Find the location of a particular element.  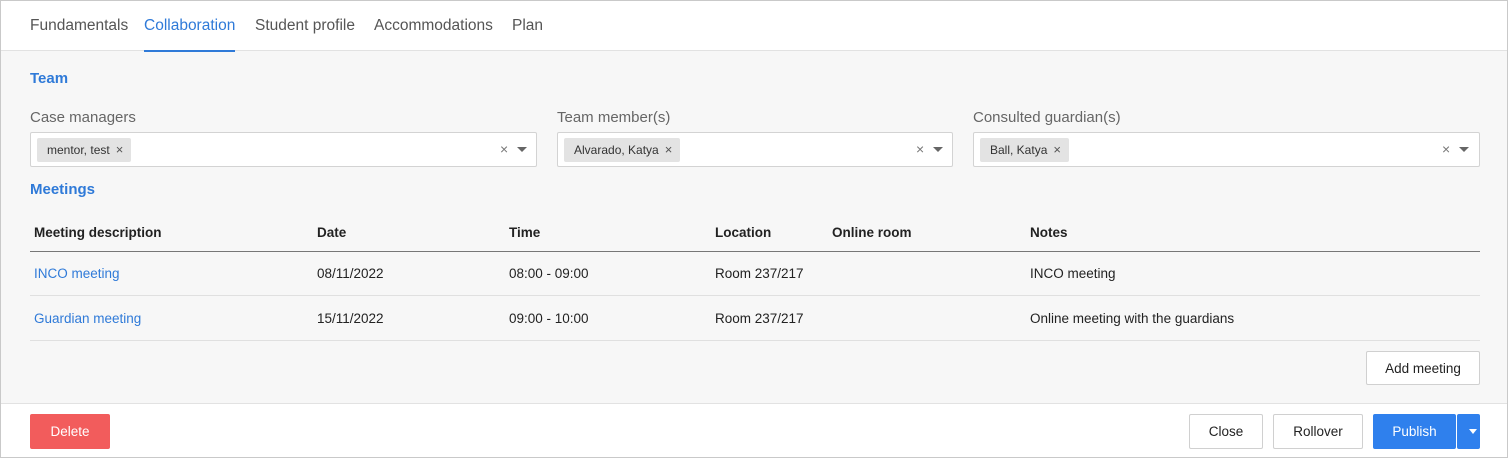

team-members-select: Alvarado, Katya × × is located at coordinates (755, 149).